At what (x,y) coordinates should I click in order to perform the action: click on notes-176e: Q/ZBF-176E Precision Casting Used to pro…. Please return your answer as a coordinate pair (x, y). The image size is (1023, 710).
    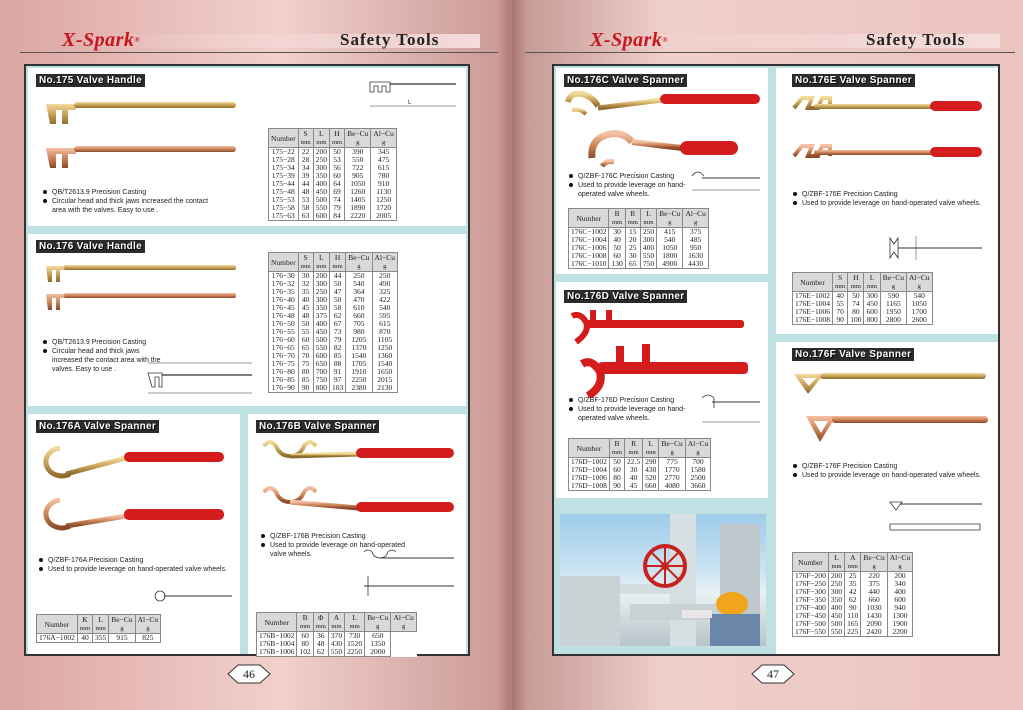
    Looking at the image, I should click on (887, 199).